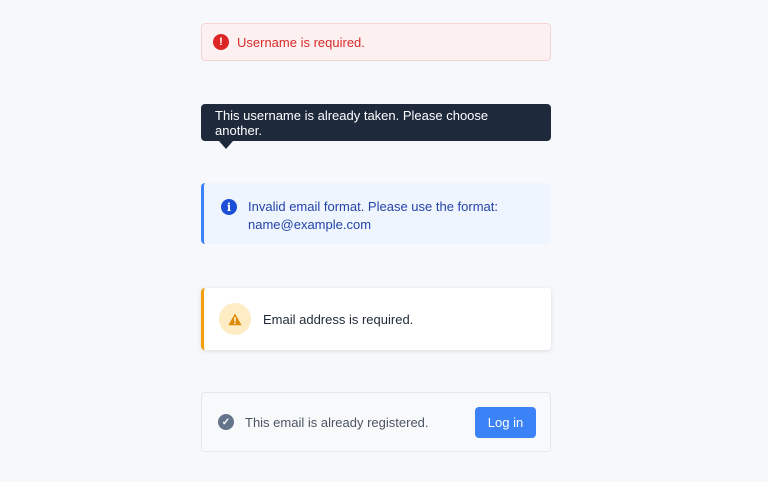 This screenshot has height=482, width=768. Describe the element at coordinates (337, 422) in the screenshot. I see `email-registered-message: This email is already registered.` at that location.